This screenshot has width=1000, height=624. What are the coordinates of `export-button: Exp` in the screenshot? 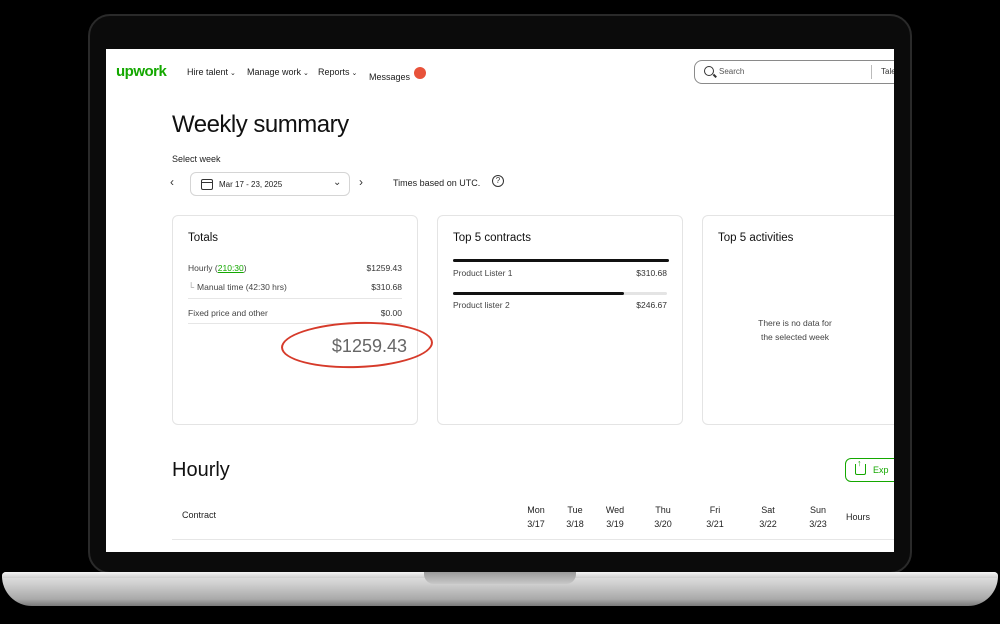 It's located at (869, 470).